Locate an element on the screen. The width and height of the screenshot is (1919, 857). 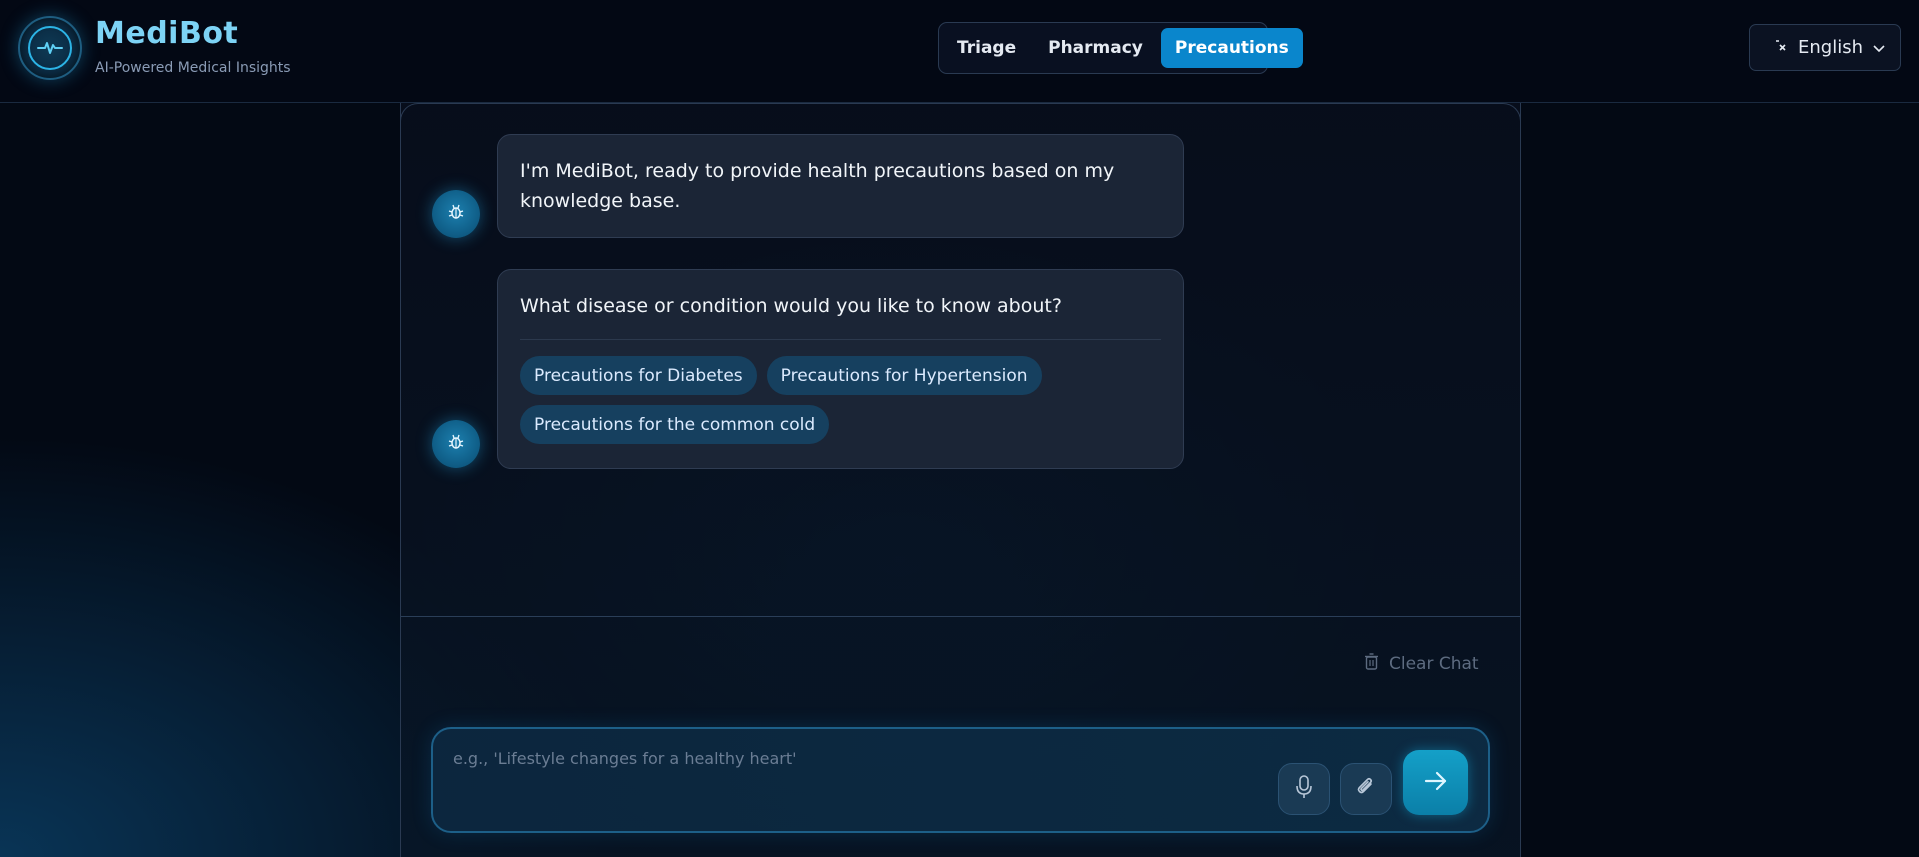
paperclip-icon is located at coordinates (1366, 789).